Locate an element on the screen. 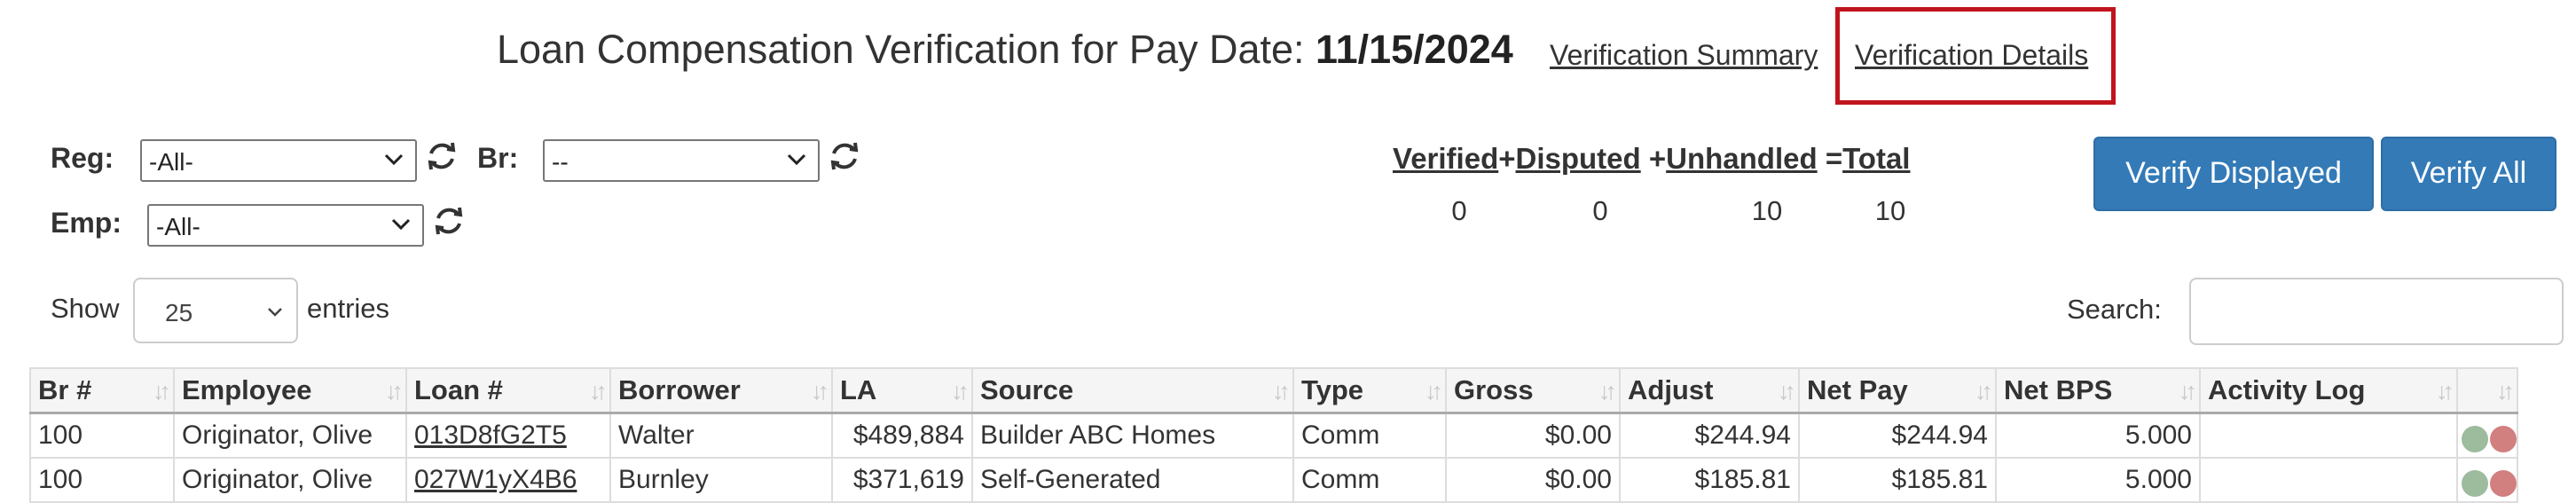  column-header: Activity Log ↓↑ is located at coordinates (2328, 390).